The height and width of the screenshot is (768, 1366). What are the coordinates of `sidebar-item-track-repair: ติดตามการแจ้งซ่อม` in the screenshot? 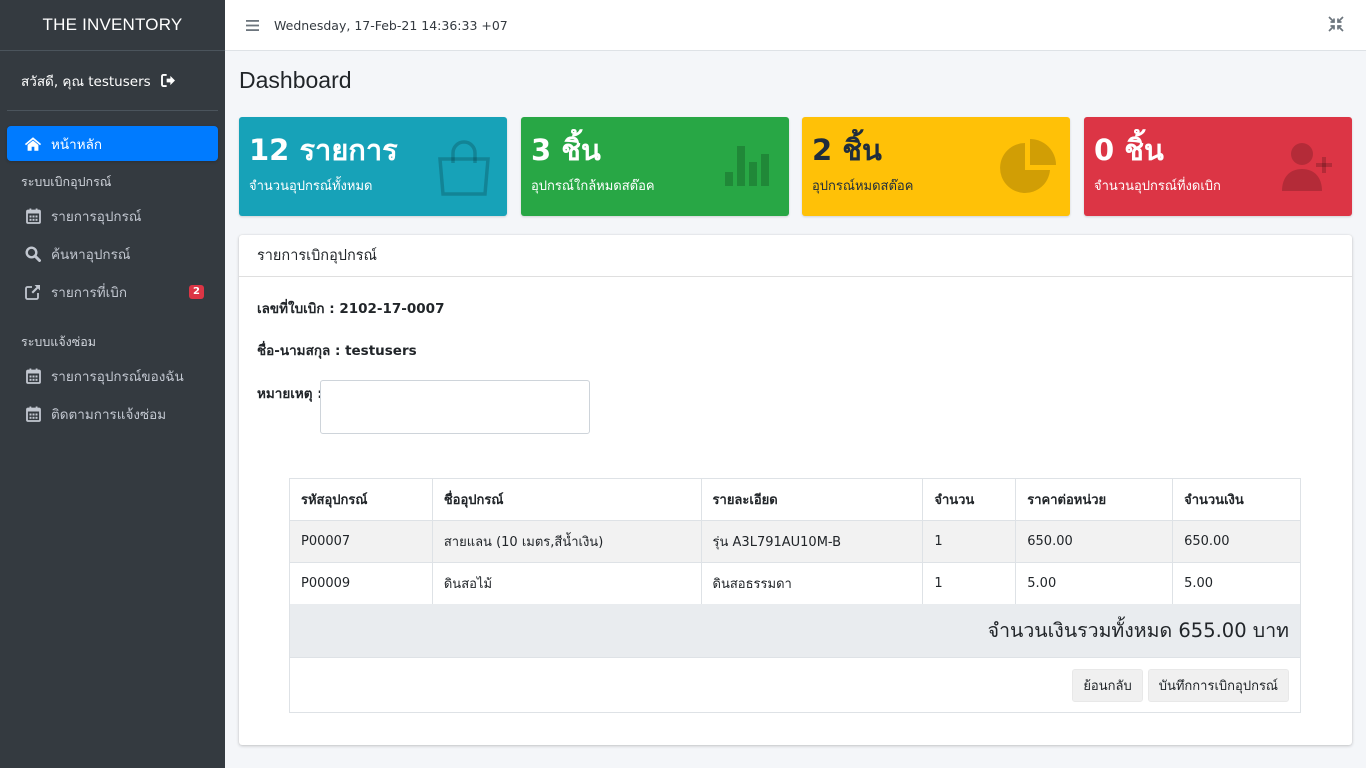 It's located at (112, 413).